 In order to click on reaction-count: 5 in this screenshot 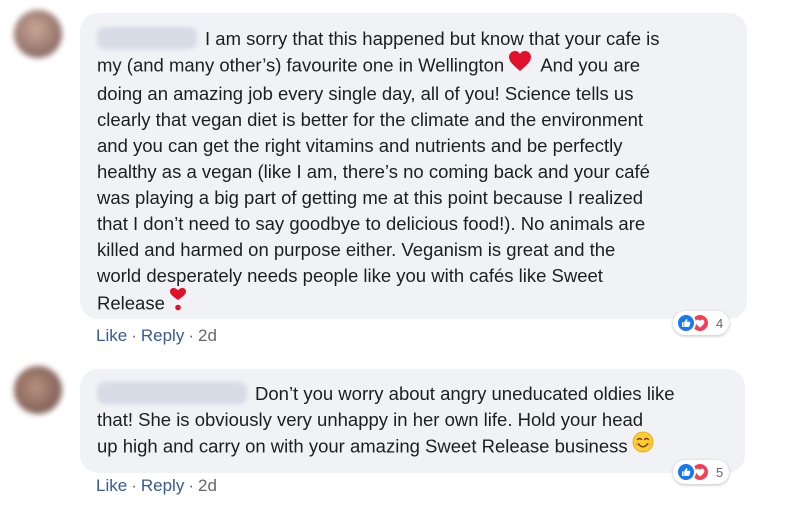, I will do `click(720, 472)`.